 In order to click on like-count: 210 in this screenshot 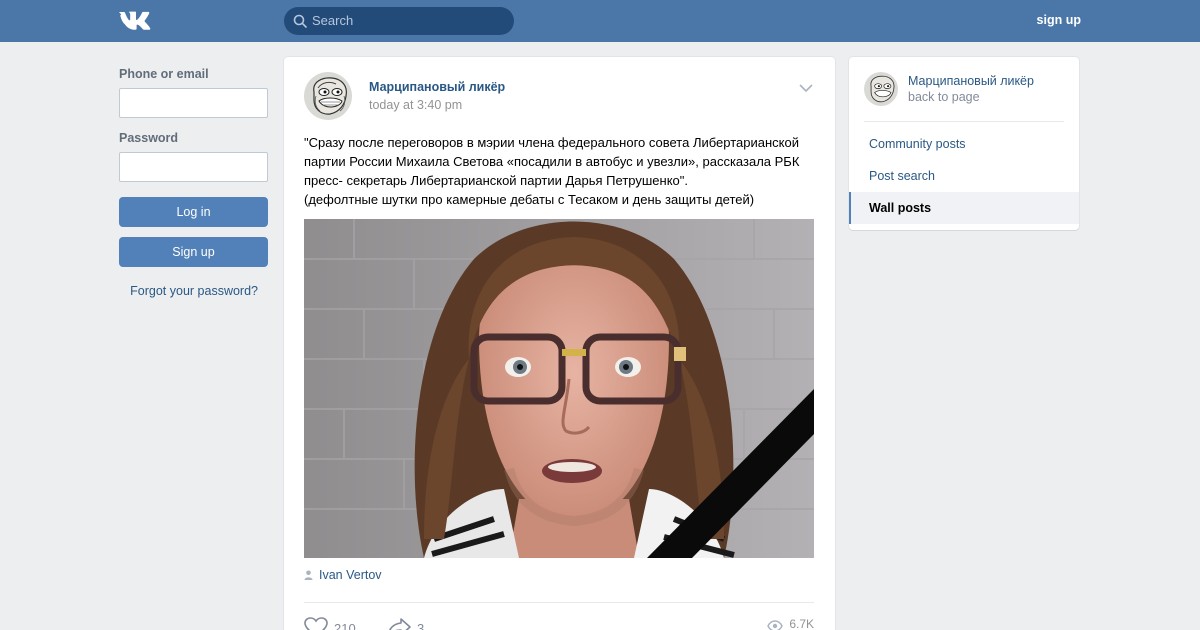, I will do `click(345, 625)`.